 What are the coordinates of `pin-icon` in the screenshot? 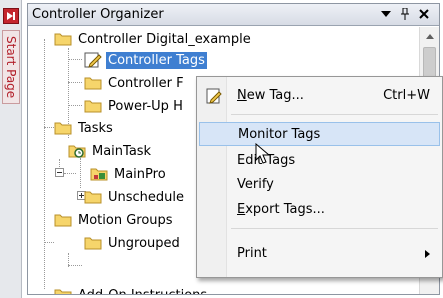 It's located at (405, 14).